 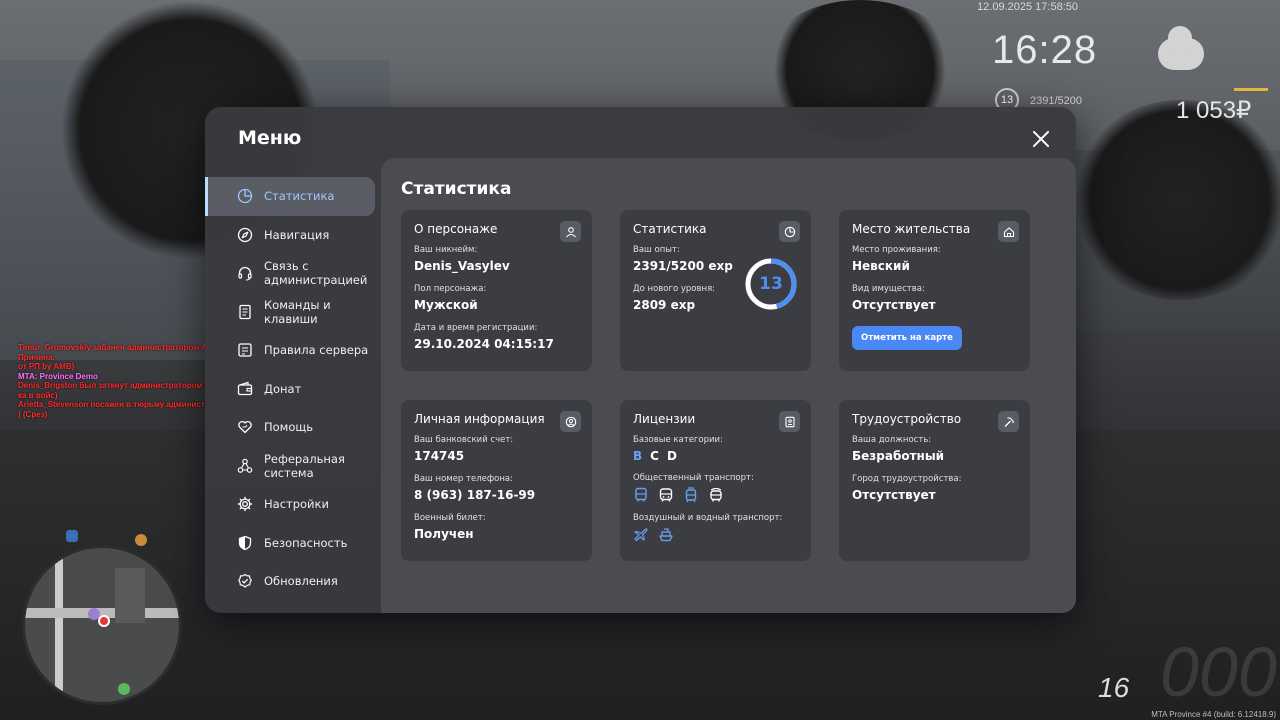 What do you see at coordinates (439, 456) in the screenshot?
I see `field-value: 174745` at bounding box center [439, 456].